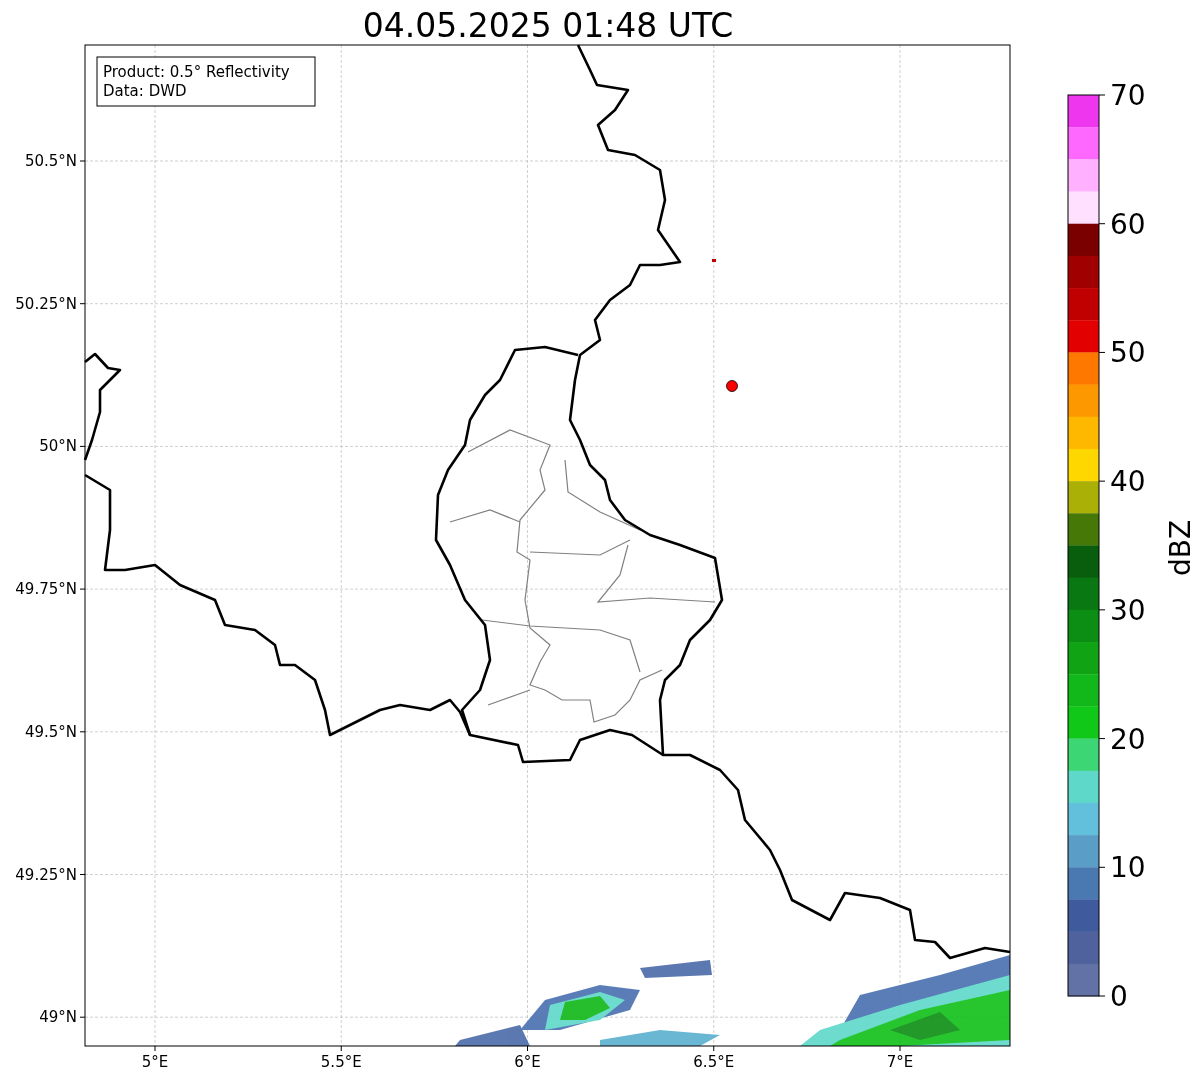 This screenshot has height=1081, width=1202. Describe the element at coordinates (50, 161) in the screenshot. I see `latitude-label: 50.5°N` at that location.